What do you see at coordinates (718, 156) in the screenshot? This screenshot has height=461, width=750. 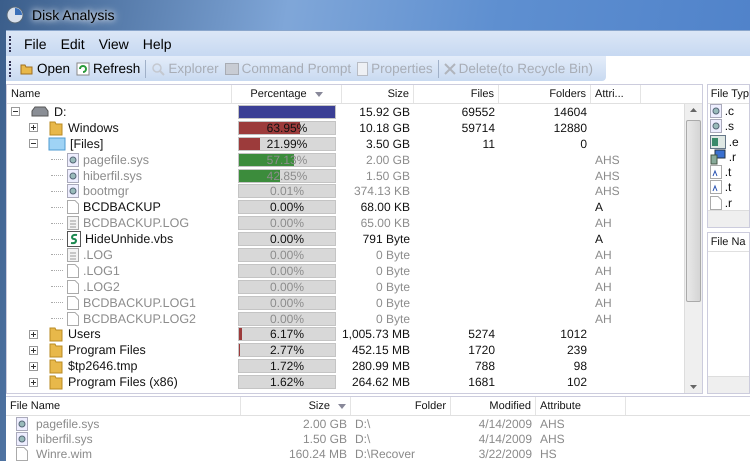 I see `computer-icon` at bounding box center [718, 156].